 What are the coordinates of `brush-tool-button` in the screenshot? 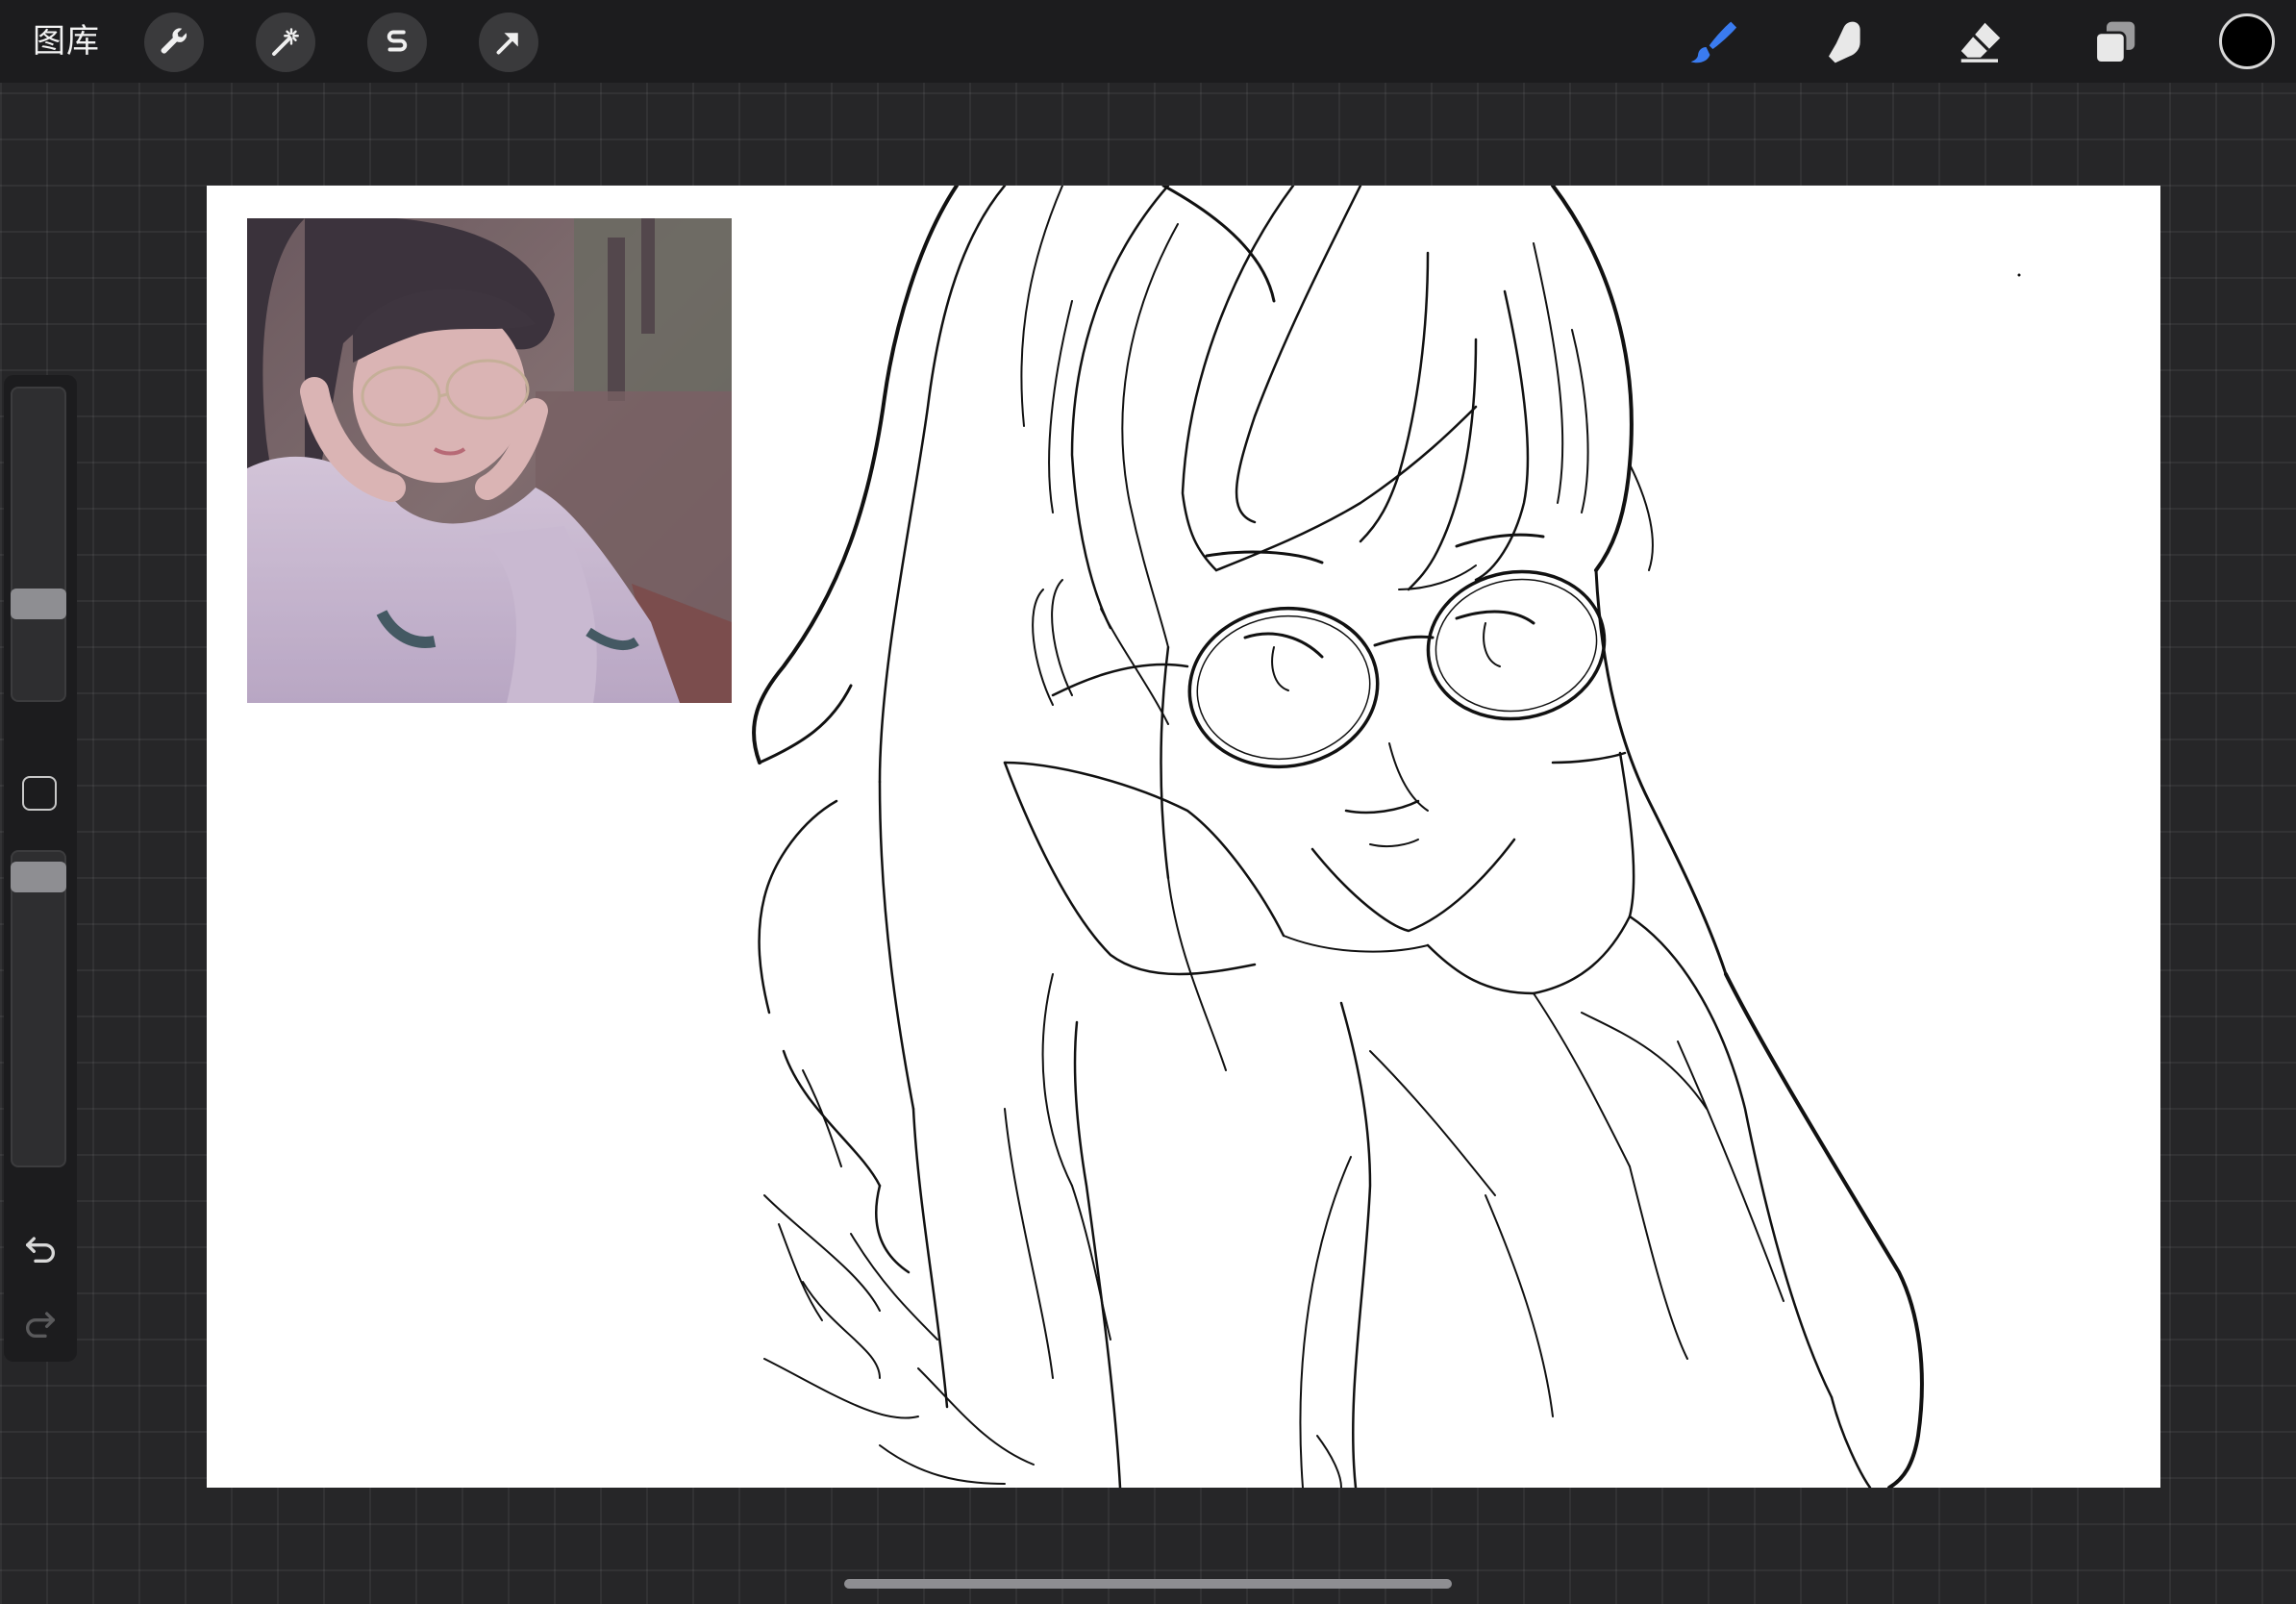 It's located at (1711, 42).